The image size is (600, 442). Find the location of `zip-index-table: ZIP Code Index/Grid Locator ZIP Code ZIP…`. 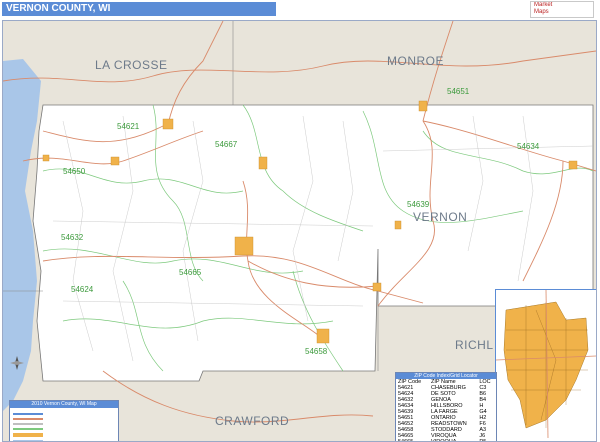

zip-index-table: ZIP Code Index/Grid Locator ZIP Code ZIP… is located at coordinates (446, 406).